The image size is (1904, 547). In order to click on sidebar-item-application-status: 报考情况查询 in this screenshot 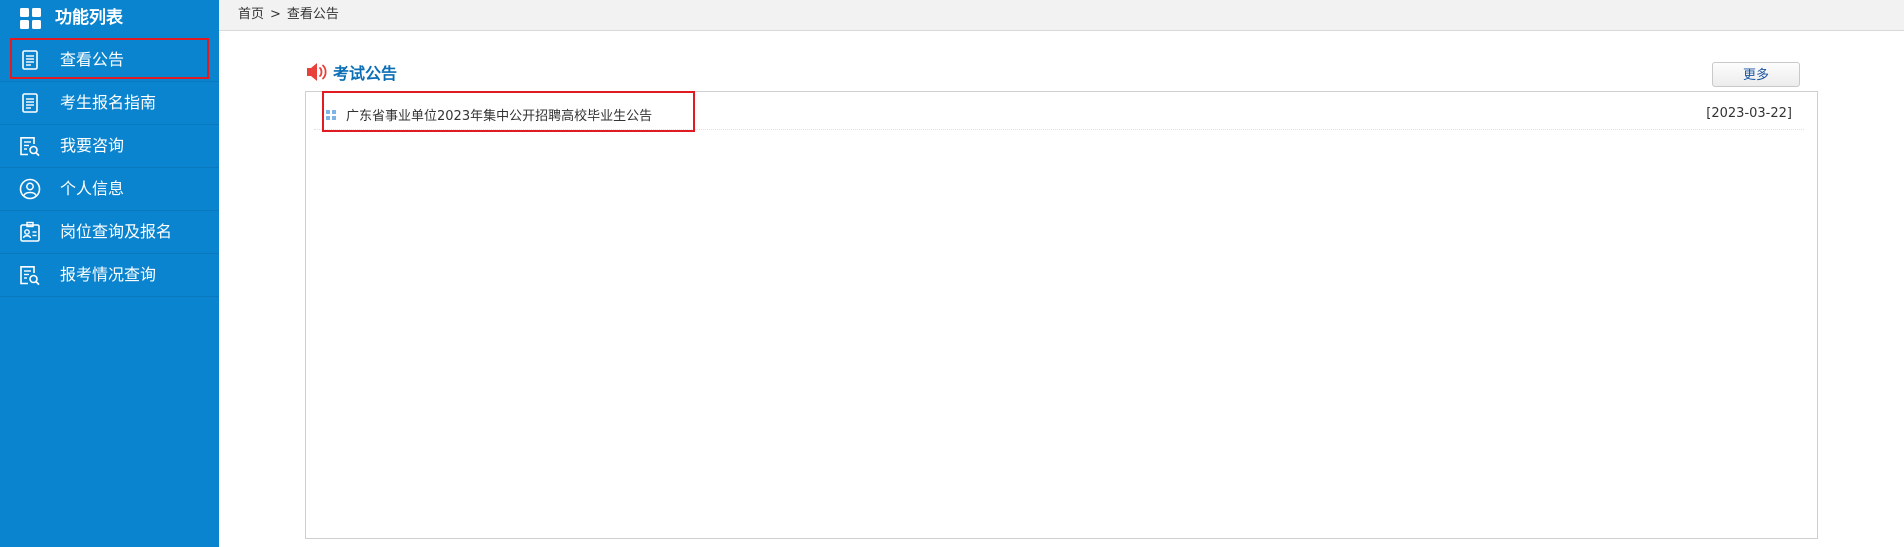, I will do `click(109, 275)`.